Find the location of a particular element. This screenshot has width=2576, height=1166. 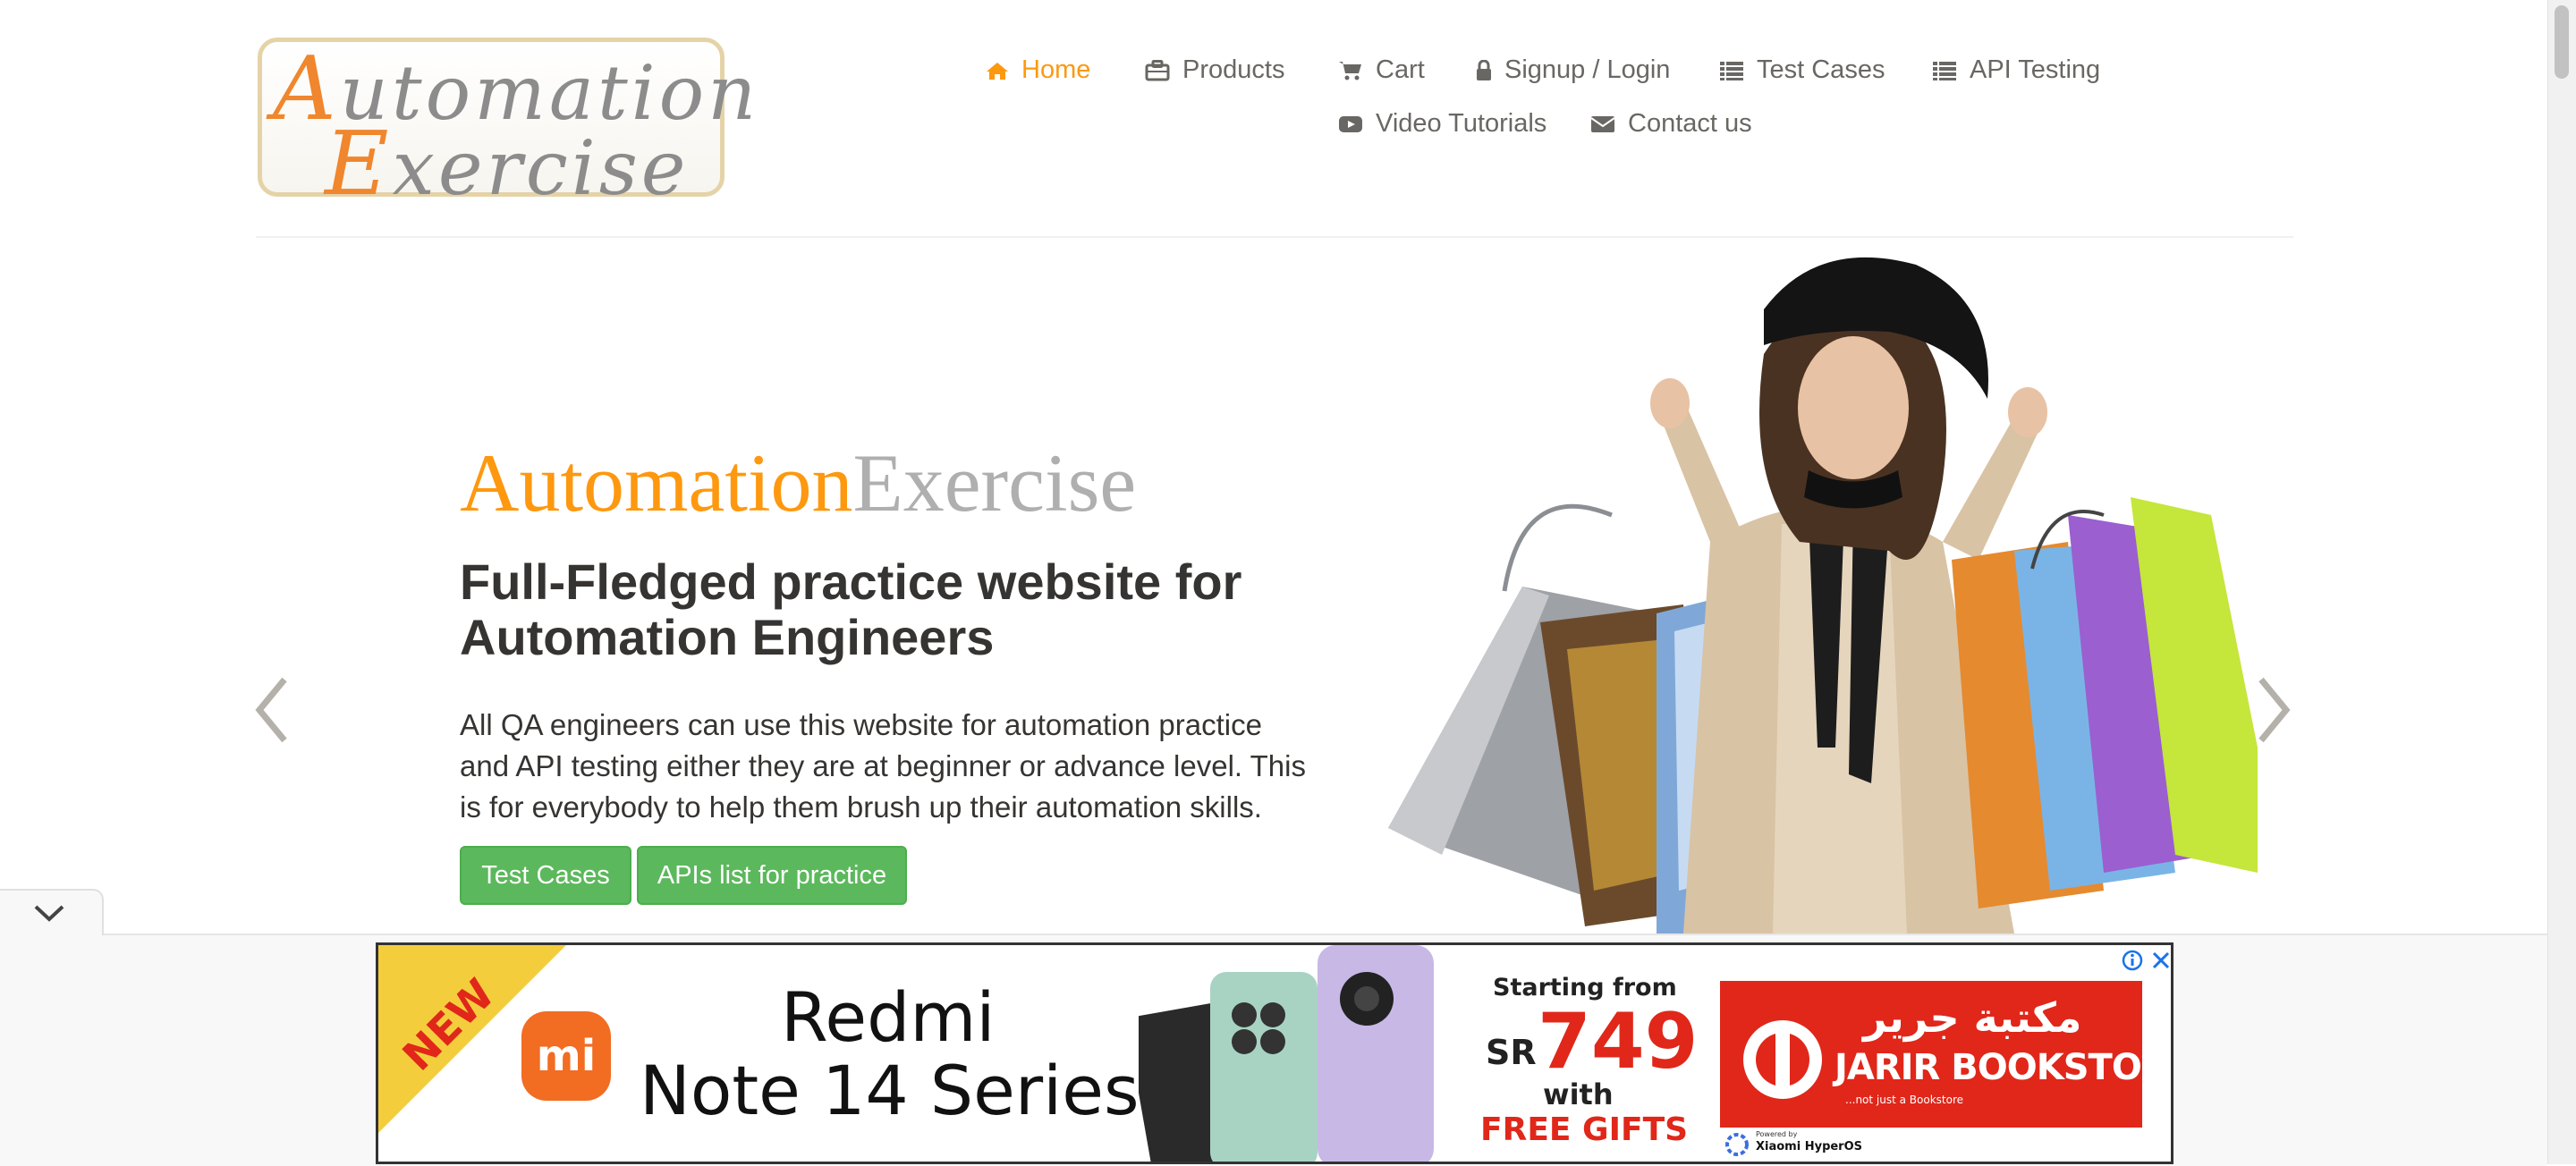

nav-video-tutorials-label: Video Tutorials is located at coordinates (1461, 123).